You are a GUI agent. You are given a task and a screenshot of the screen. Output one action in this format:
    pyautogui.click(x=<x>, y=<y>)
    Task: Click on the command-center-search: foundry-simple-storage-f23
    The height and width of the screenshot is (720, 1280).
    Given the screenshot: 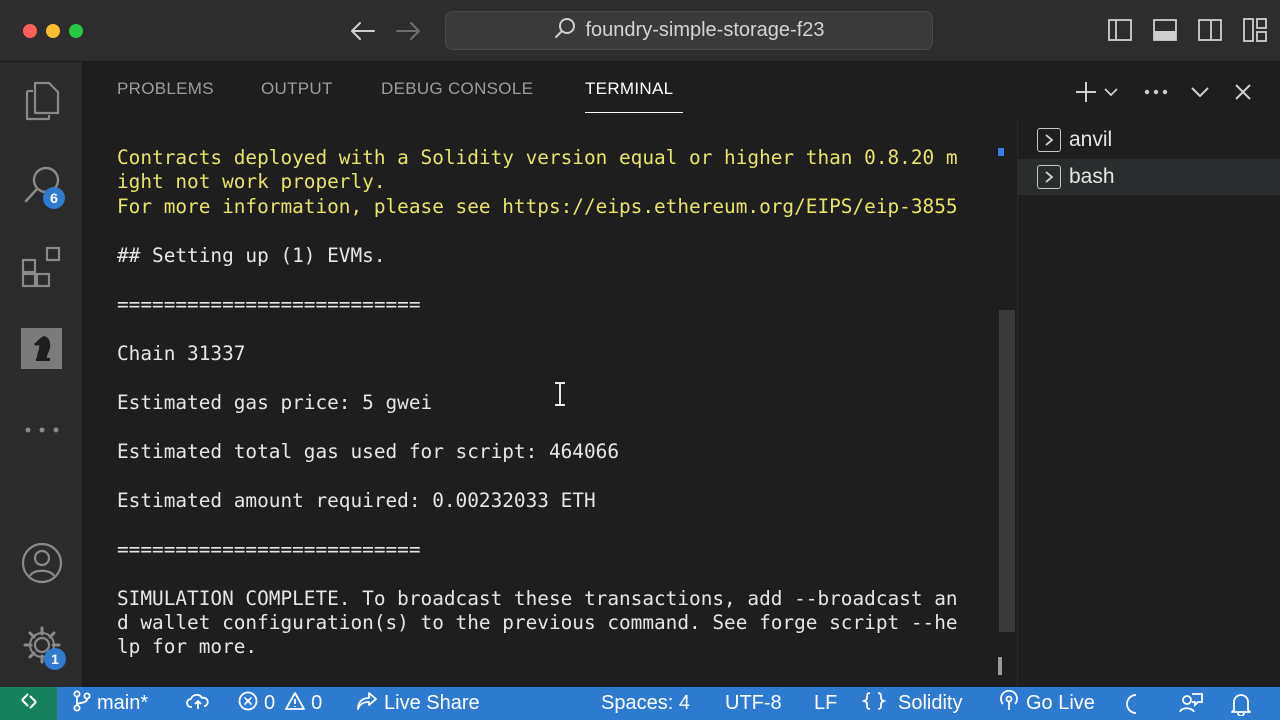 What is the action you would take?
    pyautogui.click(x=689, y=30)
    